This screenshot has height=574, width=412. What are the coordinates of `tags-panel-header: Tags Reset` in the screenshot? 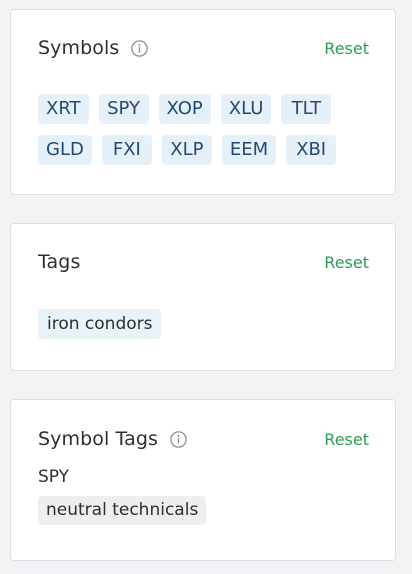 It's located at (203, 262).